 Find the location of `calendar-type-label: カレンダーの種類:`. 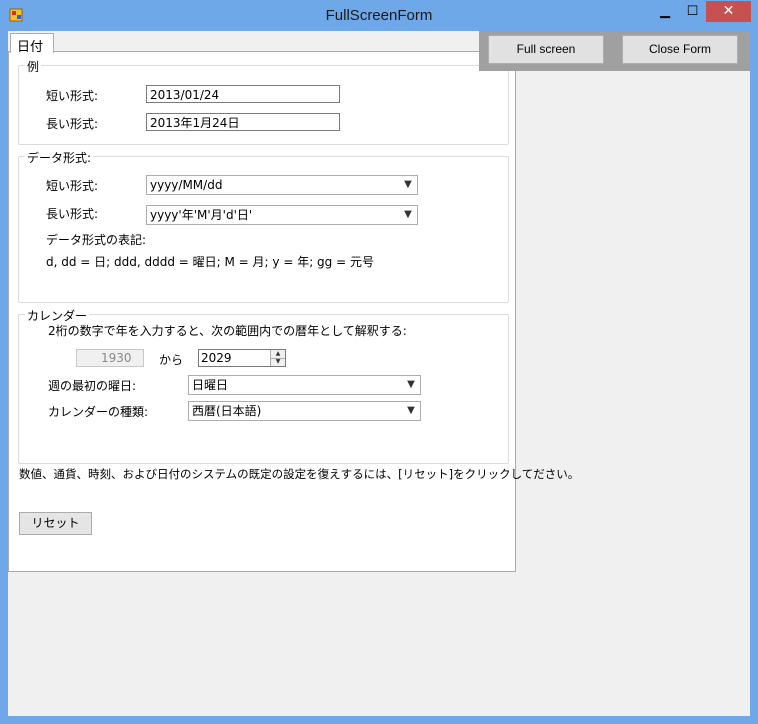

calendar-type-label: カレンダーの種類: is located at coordinates (98, 412).